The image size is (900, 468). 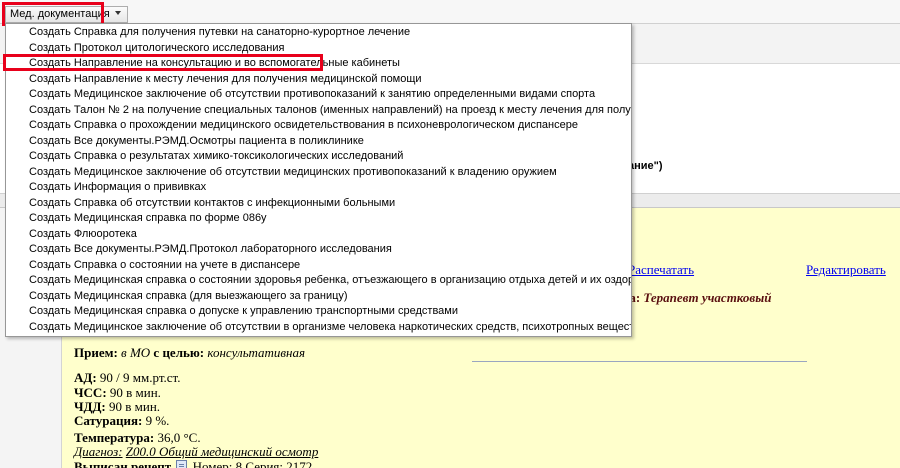 I want to click on bp-value: 90 / 9 мм.рт.ст., so click(x=140, y=377).